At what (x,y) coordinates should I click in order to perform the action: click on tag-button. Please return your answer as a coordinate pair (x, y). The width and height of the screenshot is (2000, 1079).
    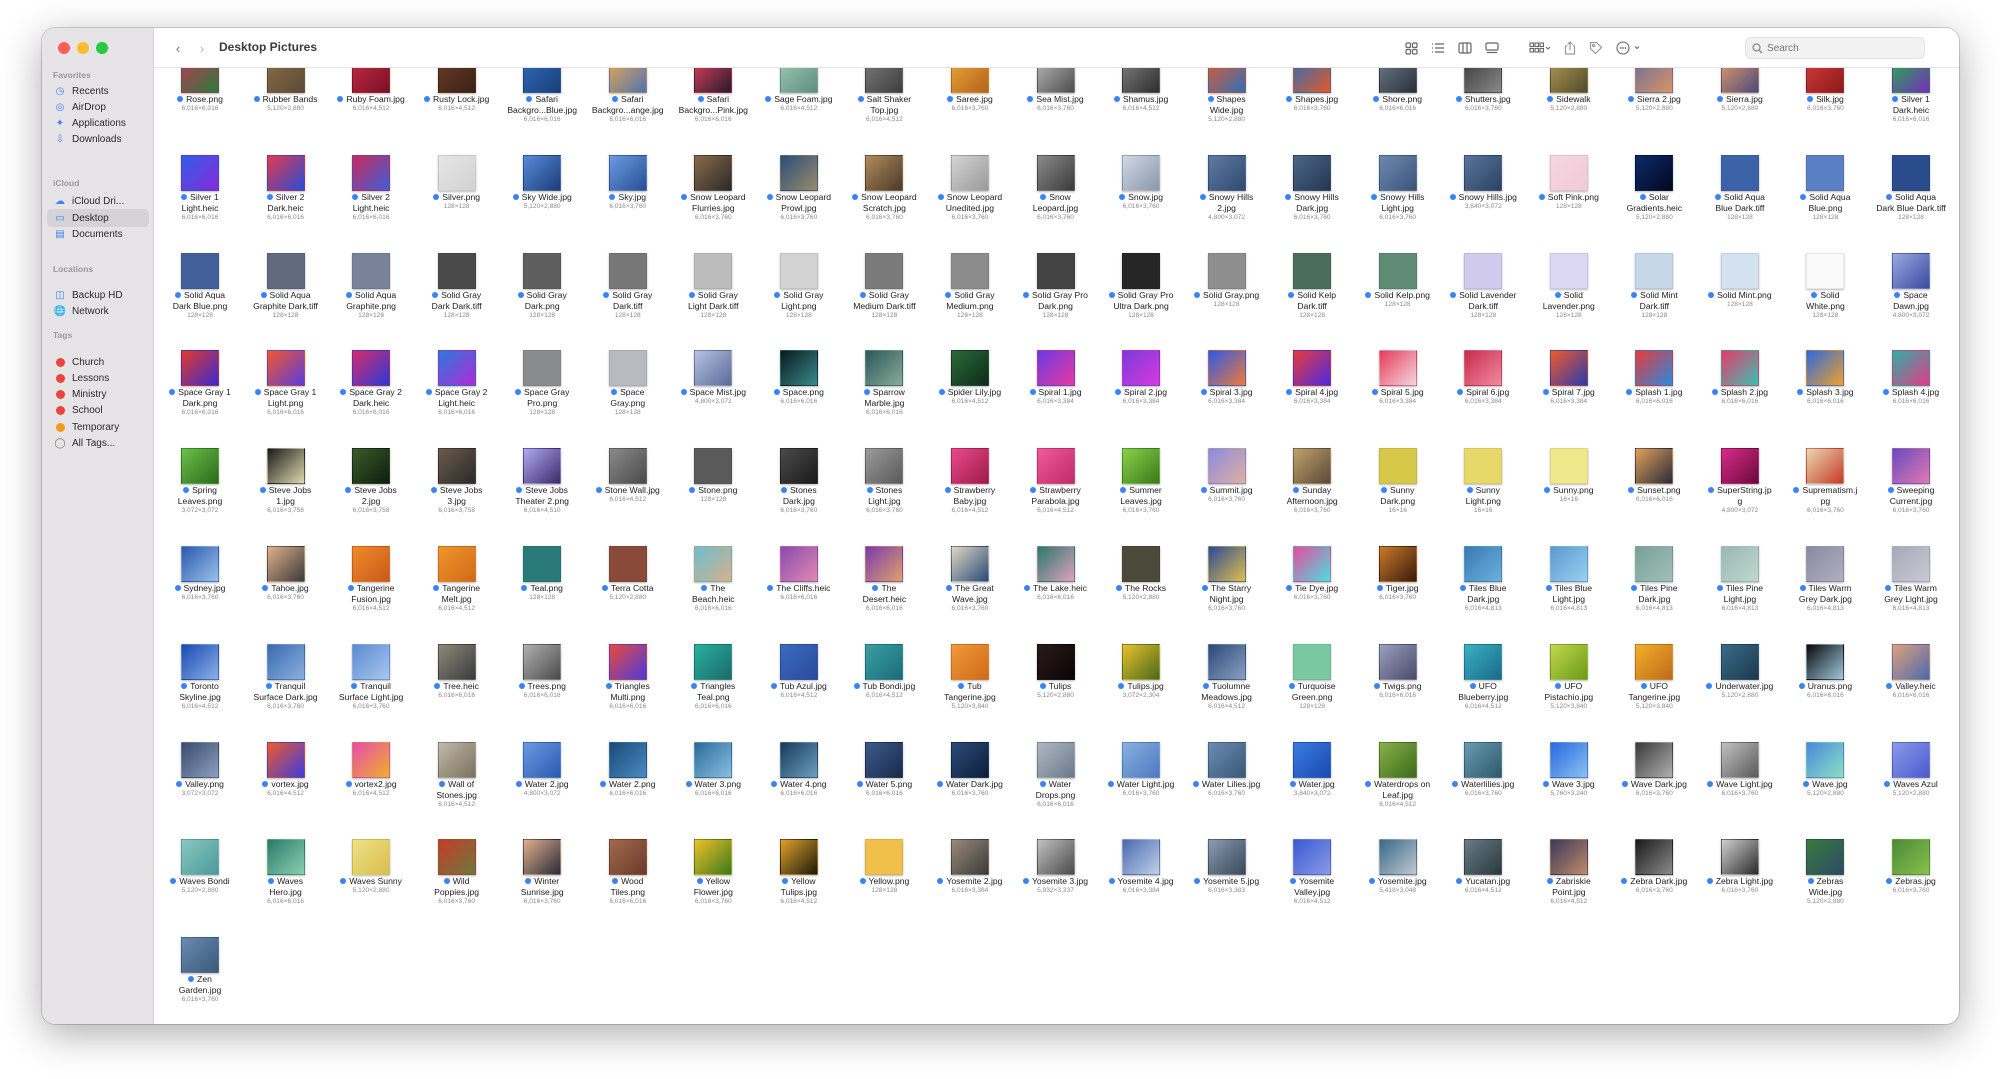
    Looking at the image, I should click on (1596, 48).